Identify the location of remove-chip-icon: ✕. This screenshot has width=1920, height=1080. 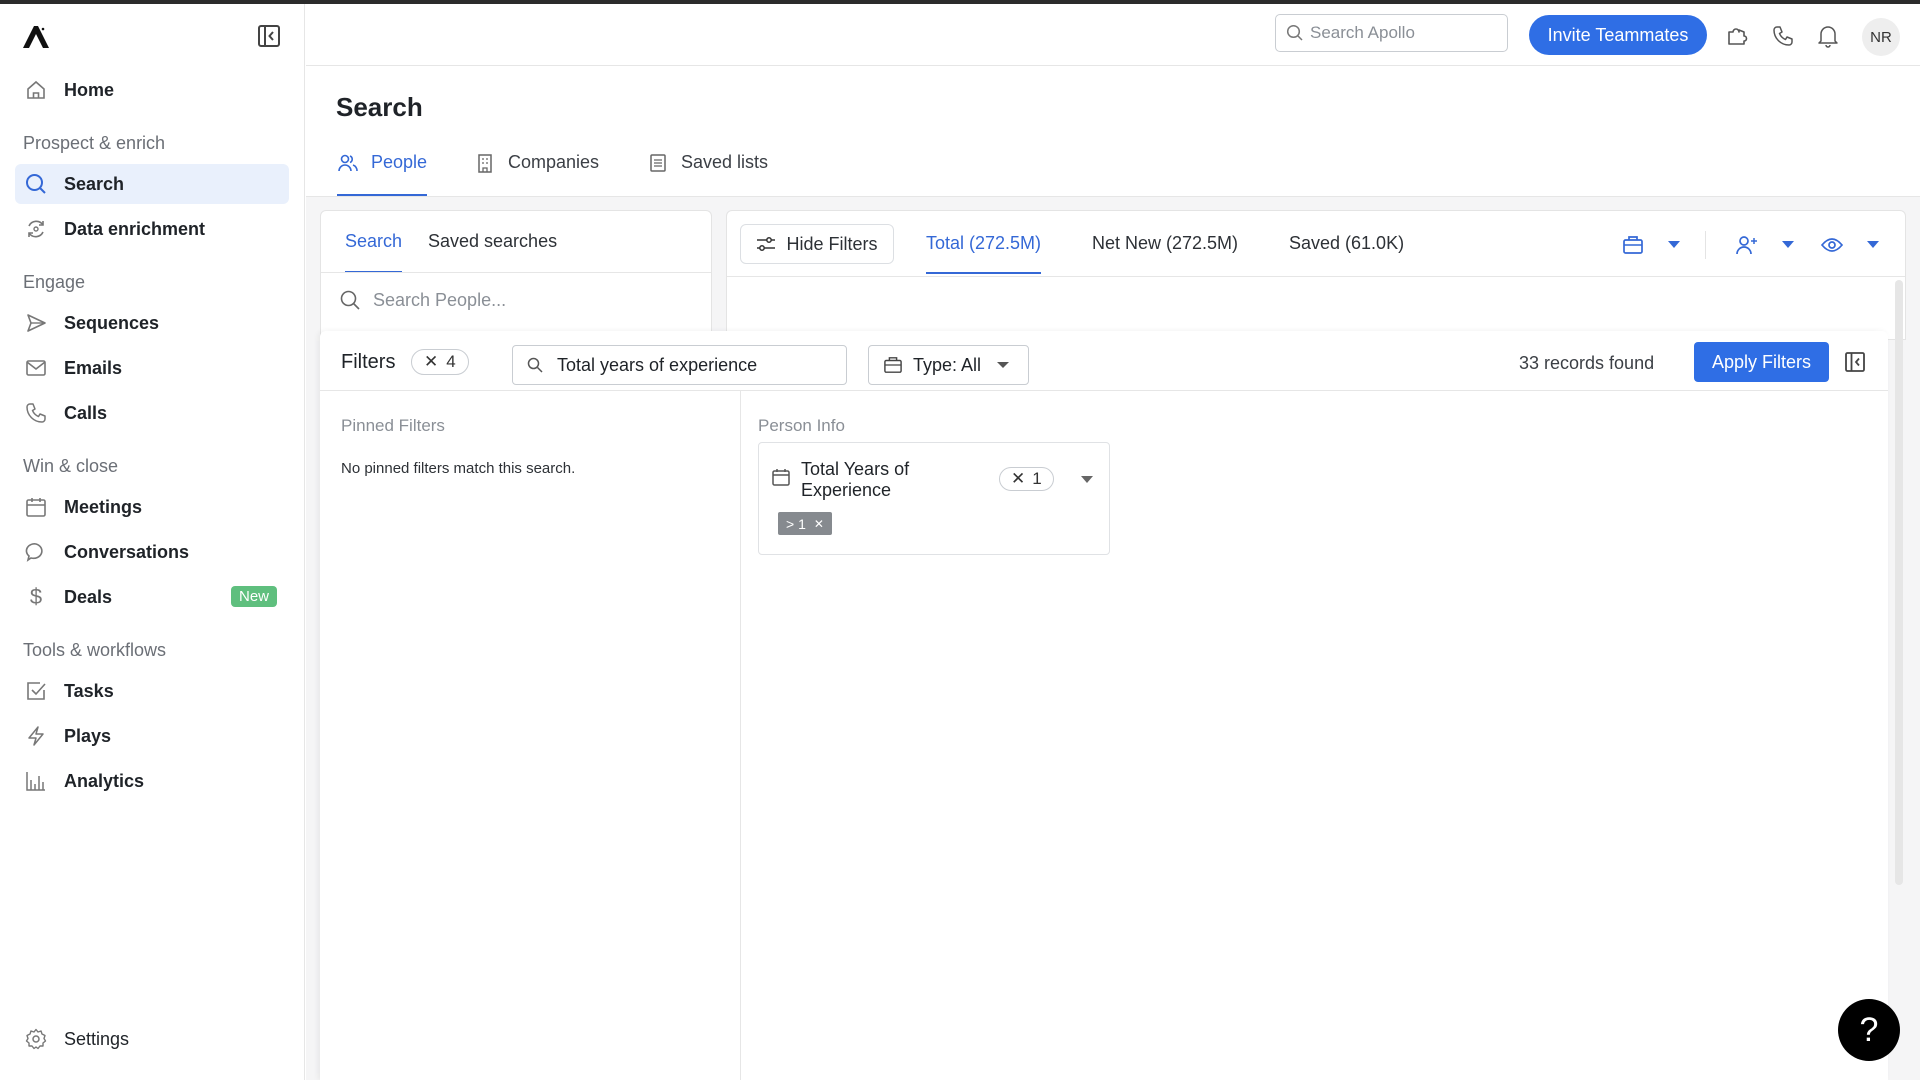
(819, 524).